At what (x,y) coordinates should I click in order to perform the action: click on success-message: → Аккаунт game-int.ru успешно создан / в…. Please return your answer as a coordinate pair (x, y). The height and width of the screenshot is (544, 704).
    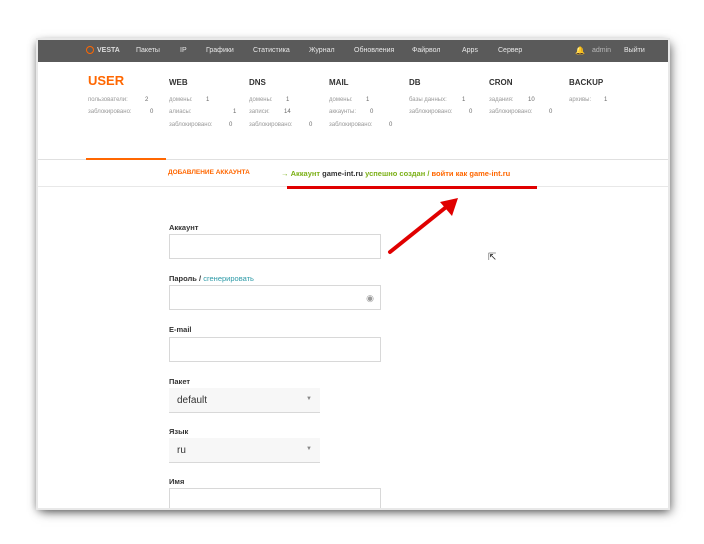
    Looking at the image, I should click on (396, 173).